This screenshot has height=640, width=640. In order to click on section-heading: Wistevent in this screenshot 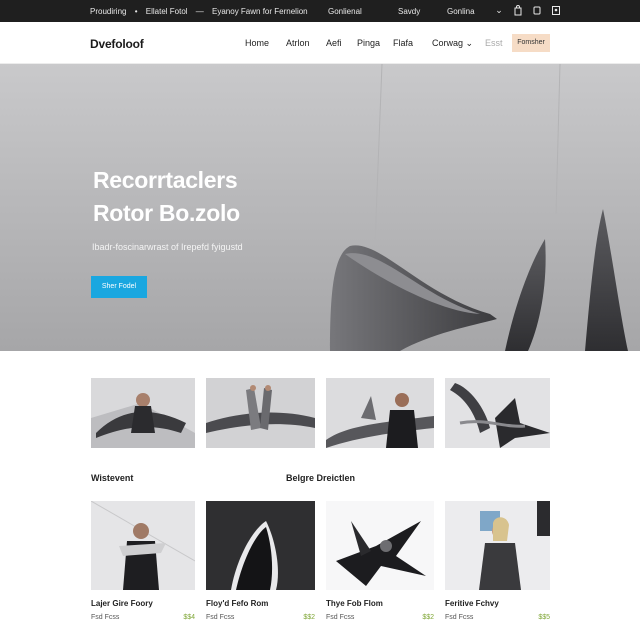, I will do `click(112, 478)`.